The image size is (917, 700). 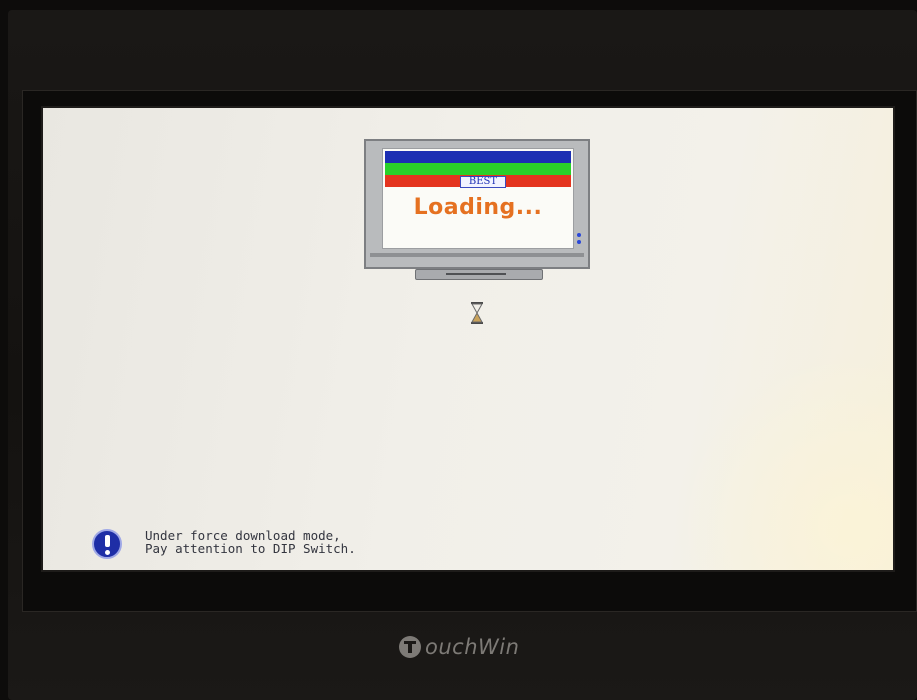 I want to click on best-label: BEST, so click(x=483, y=182).